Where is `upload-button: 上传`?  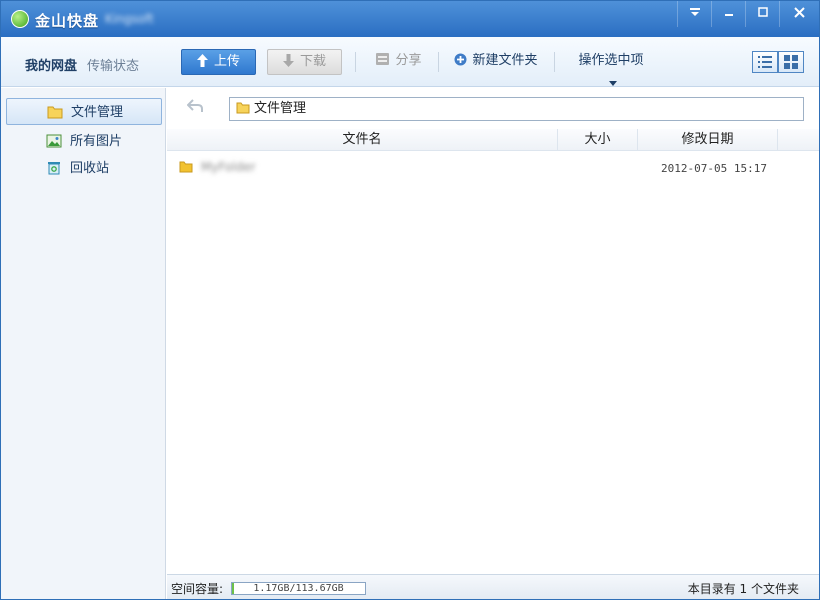
upload-button: 上传 is located at coordinates (218, 62).